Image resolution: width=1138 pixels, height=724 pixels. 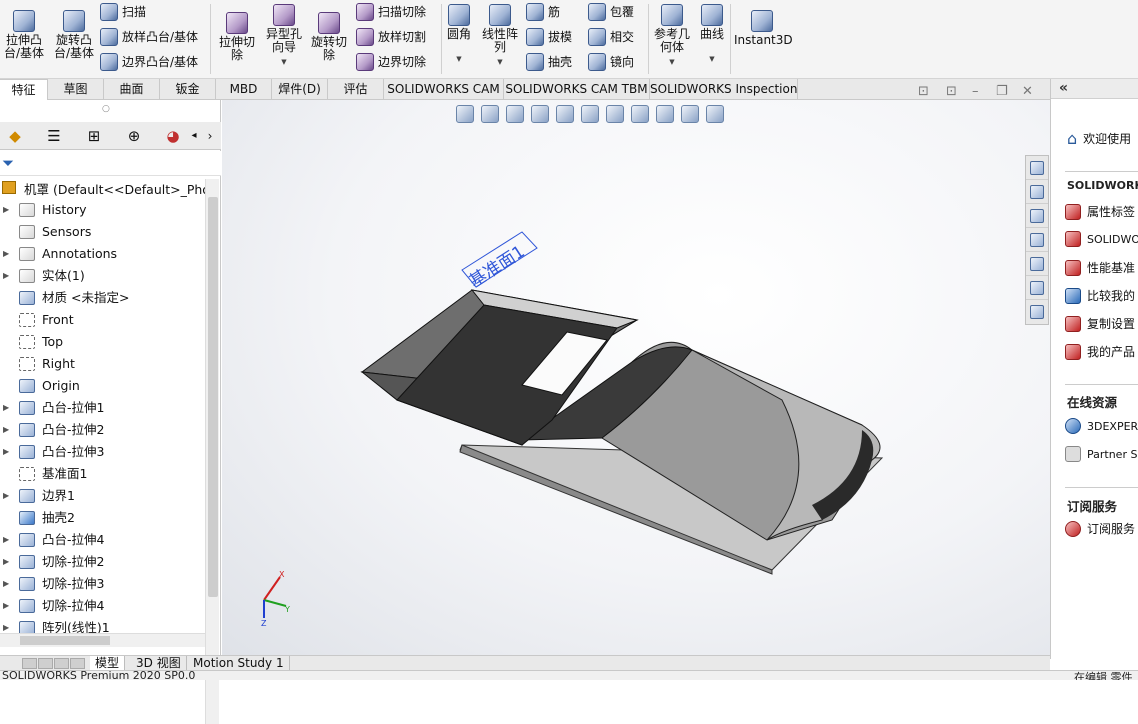 I want to click on extrude-boss-button: 拉伸凸 台/基体, so click(x=24, y=35).